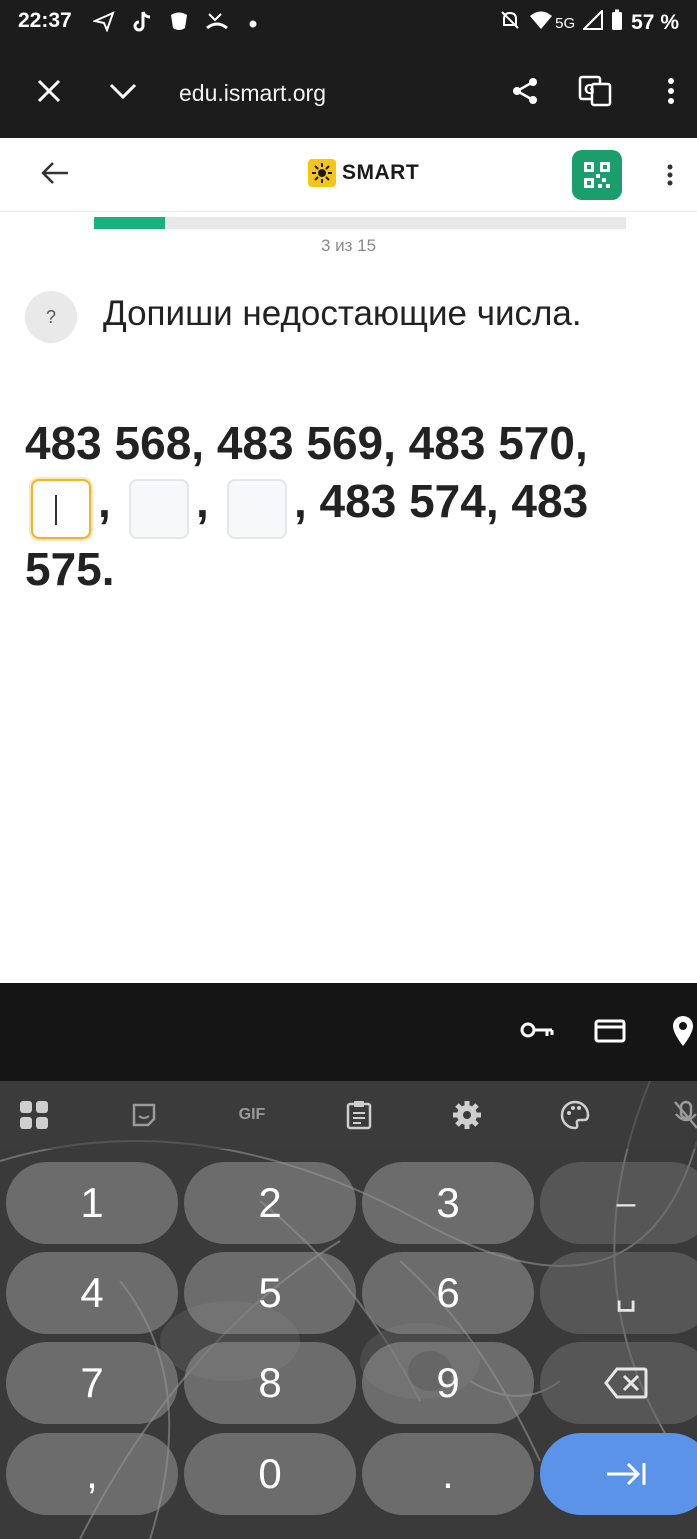 The width and height of the screenshot is (697, 1539). I want to click on gif-button: GIF, so click(252, 1115).